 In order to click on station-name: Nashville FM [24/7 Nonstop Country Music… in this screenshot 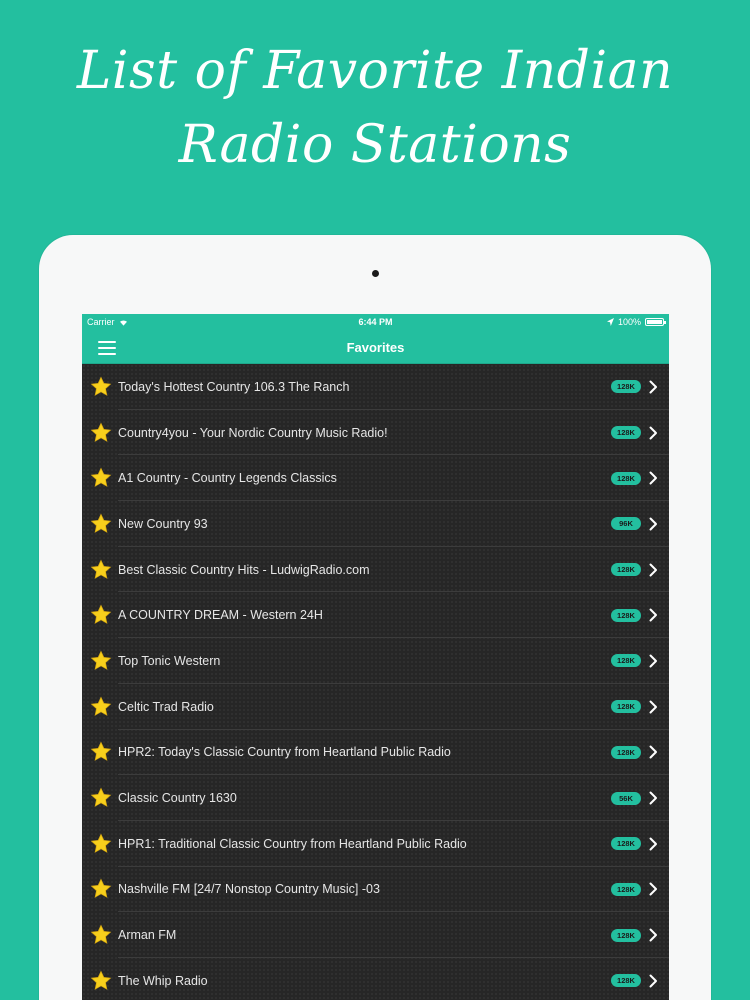, I will do `click(249, 889)`.